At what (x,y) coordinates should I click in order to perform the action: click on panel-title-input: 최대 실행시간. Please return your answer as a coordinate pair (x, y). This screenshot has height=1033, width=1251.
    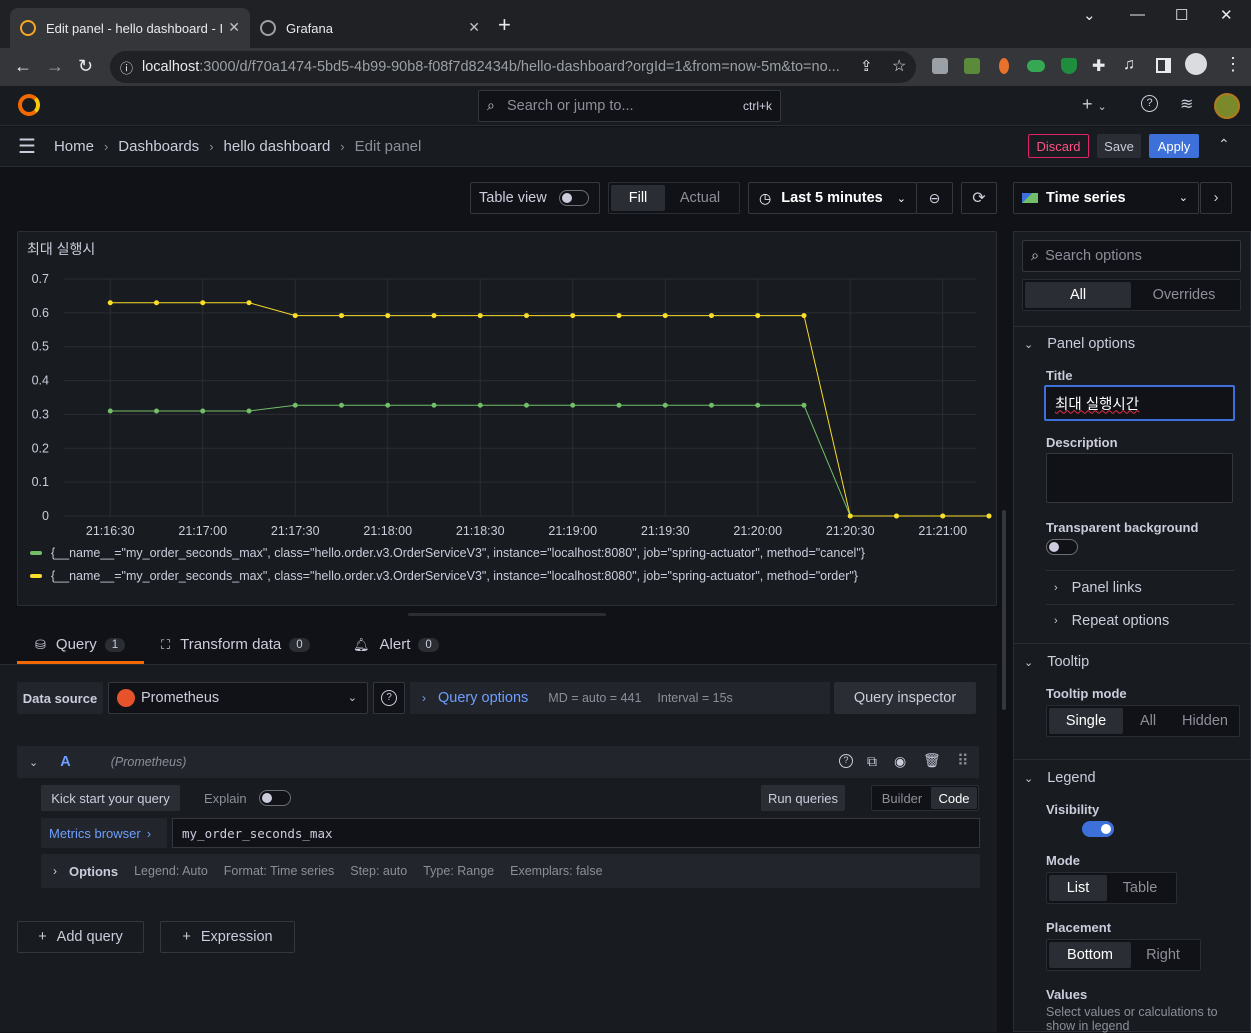
    Looking at the image, I should click on (1139, 403).